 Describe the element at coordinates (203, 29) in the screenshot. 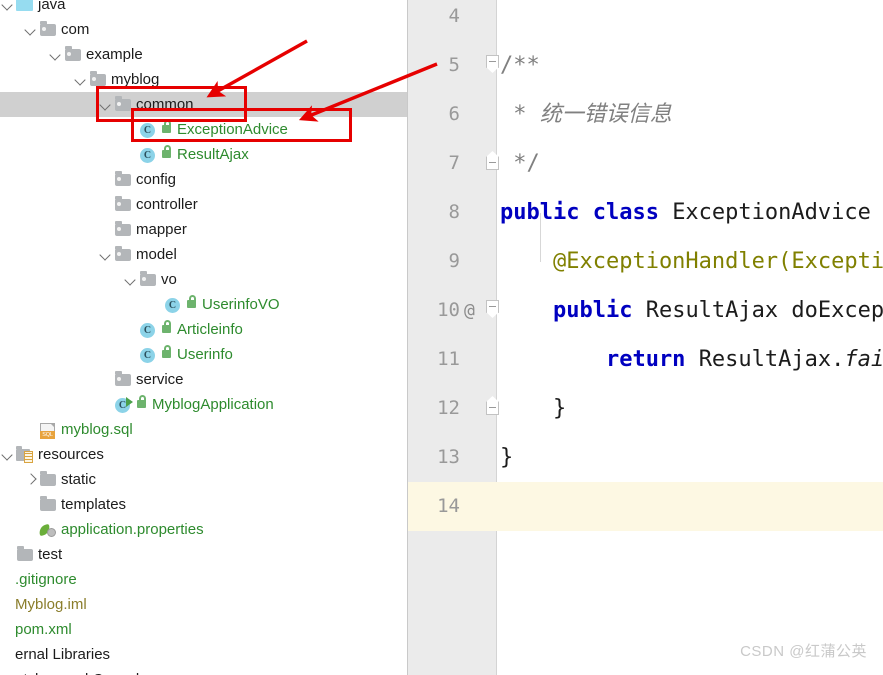

I see `tree-node: com` at that location.